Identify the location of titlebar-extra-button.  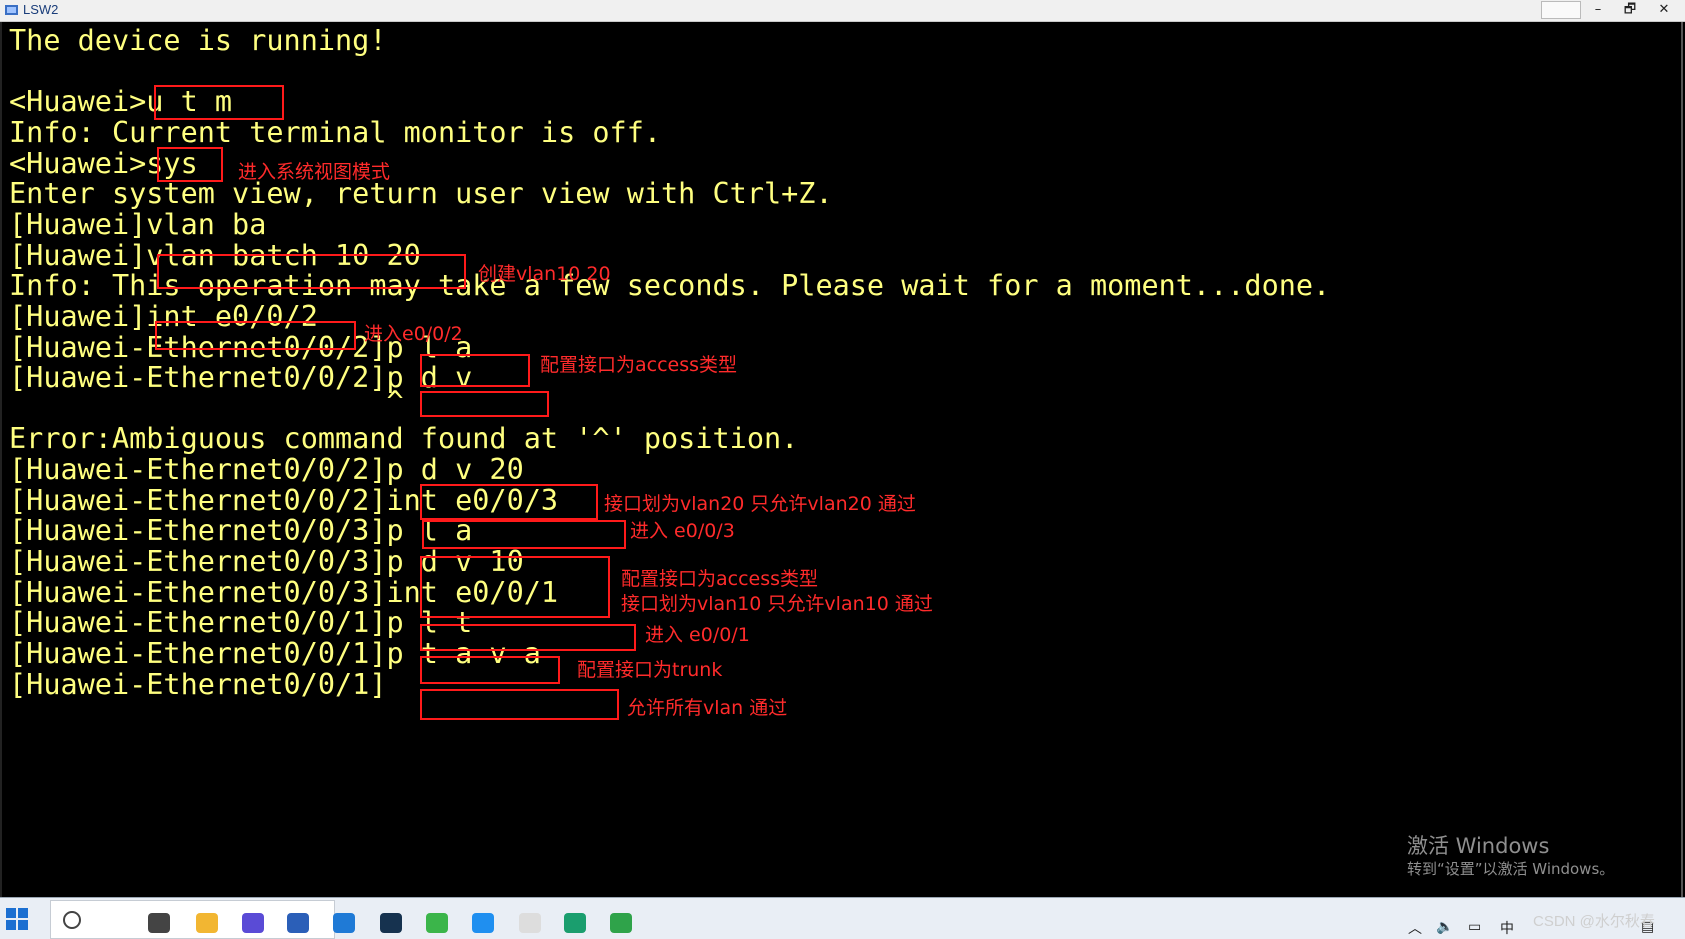
(1561, 10).